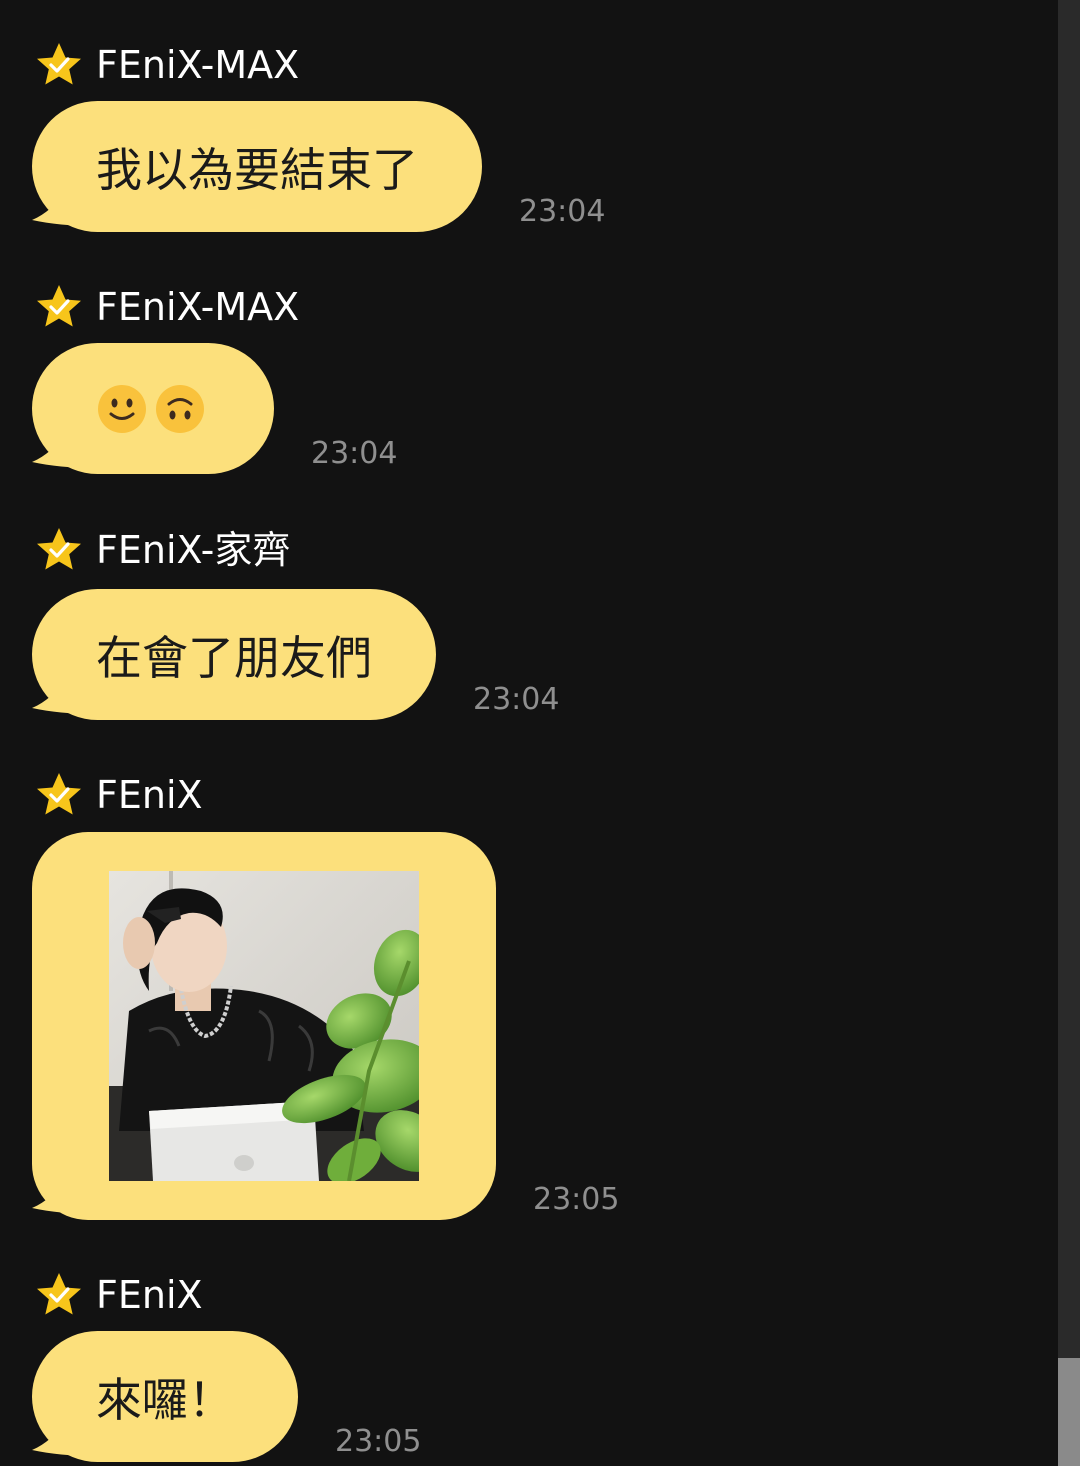 The image size is (1080, 1466). I want to click on photo-message-bubble, so click(264, 1026).